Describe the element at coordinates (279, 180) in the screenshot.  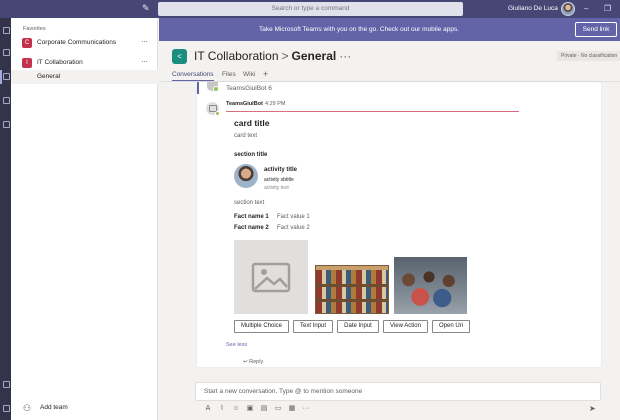
I see `activity-subtitle: activity sbtitle` at that location.